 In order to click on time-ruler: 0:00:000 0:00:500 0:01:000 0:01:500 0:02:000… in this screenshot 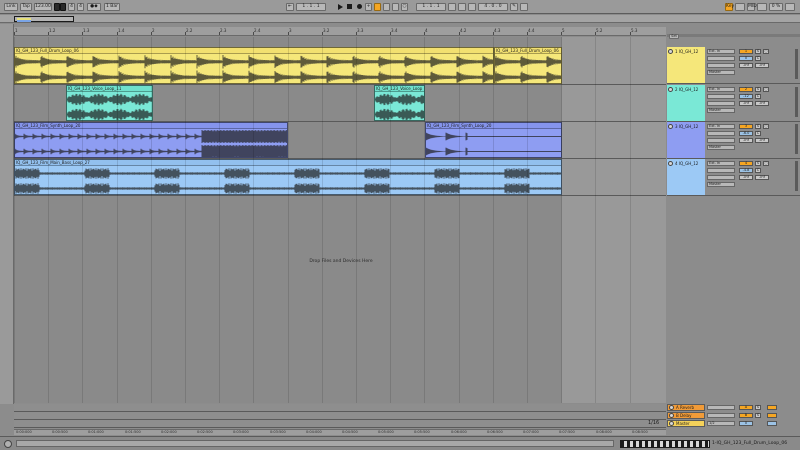, I will do `click(340, 432)`.